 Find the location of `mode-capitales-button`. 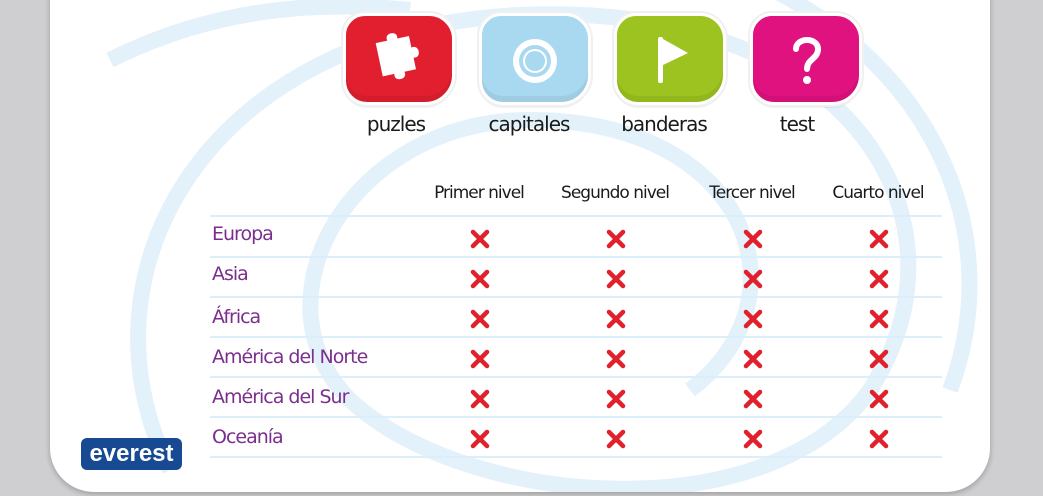

mode-capitales-button is located at coordinates (535, 59).